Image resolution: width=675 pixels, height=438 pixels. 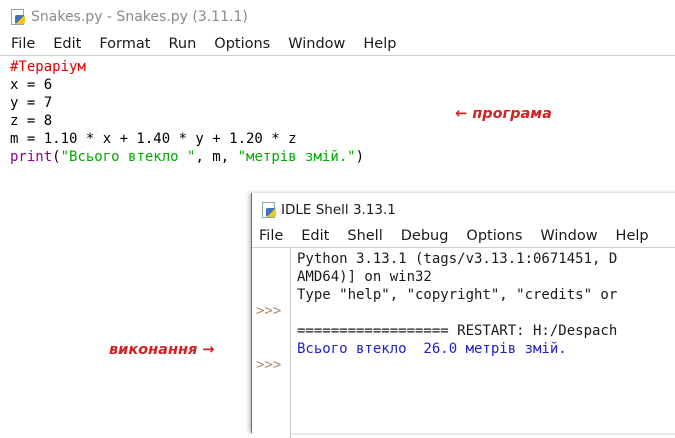 What do you see at coordinates (122, 44) in the screenshot?
I see `menu-format: Format` at bounding box center [122, 44].